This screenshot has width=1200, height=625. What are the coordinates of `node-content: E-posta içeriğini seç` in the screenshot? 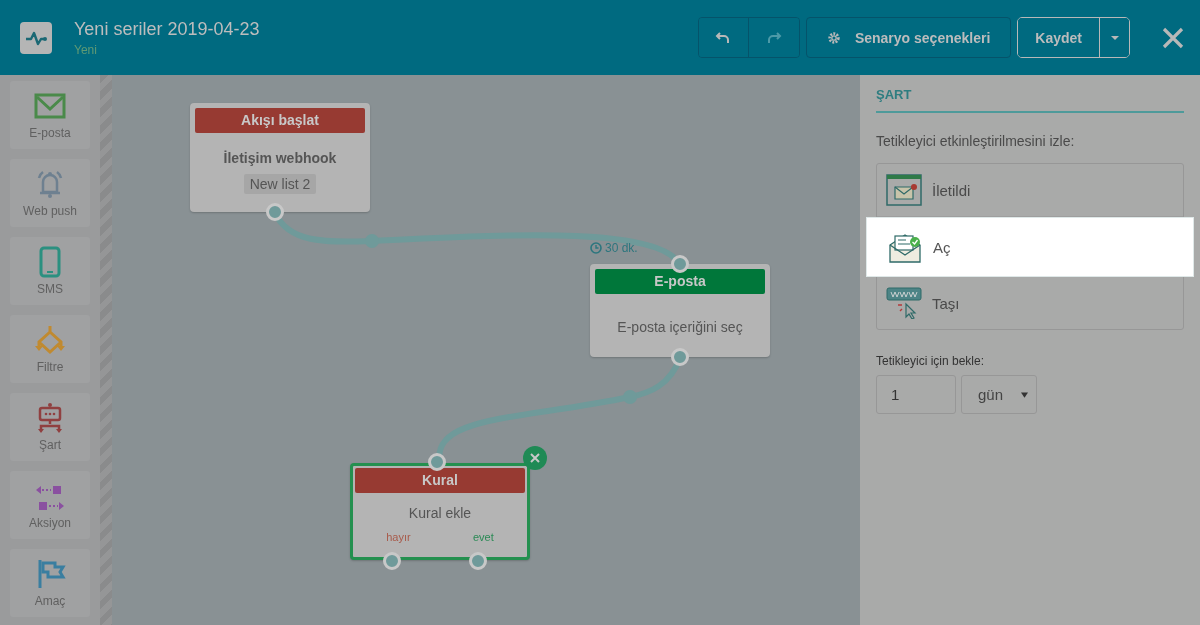 It's located at (680, 327).